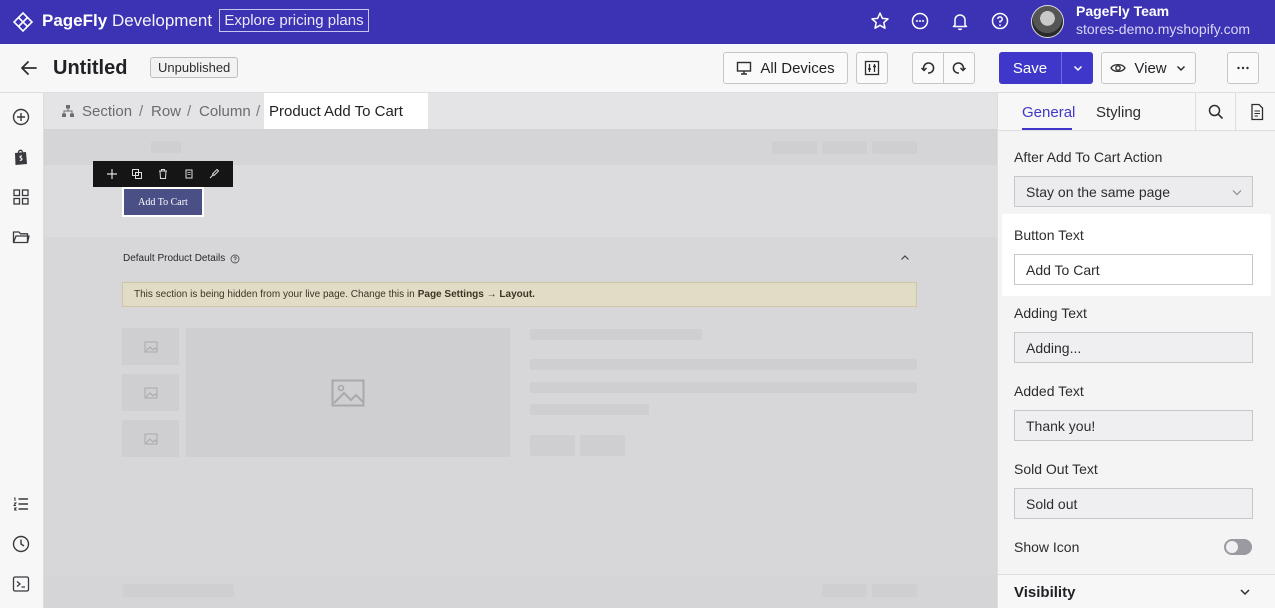  I want to click on main-image-placeholder, so click(348, 392).